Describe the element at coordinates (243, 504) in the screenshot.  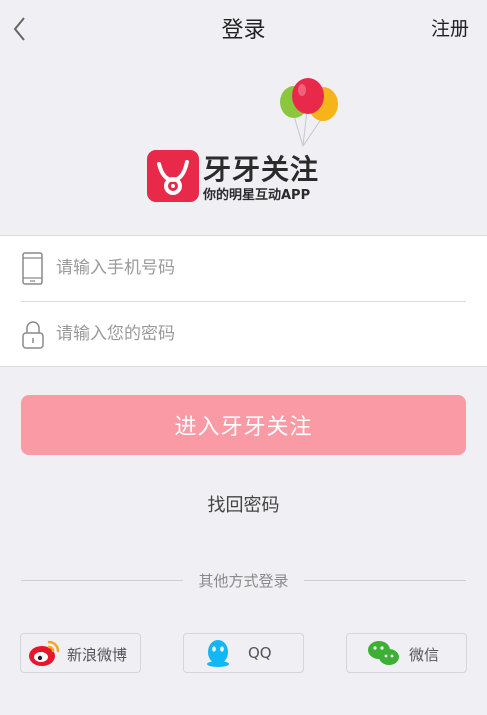
I see `forgot-password-link: 找回密码` at that location.